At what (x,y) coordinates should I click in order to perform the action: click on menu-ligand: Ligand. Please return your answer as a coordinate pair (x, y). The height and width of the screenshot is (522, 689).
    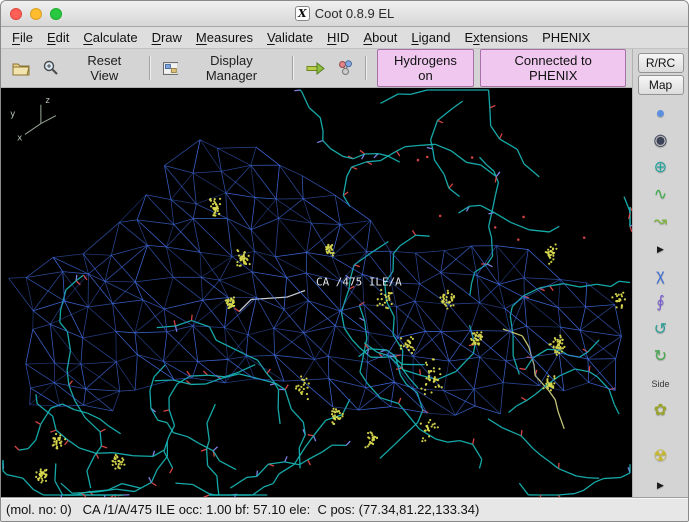
    Looking at the image, I should click on (430, 37).